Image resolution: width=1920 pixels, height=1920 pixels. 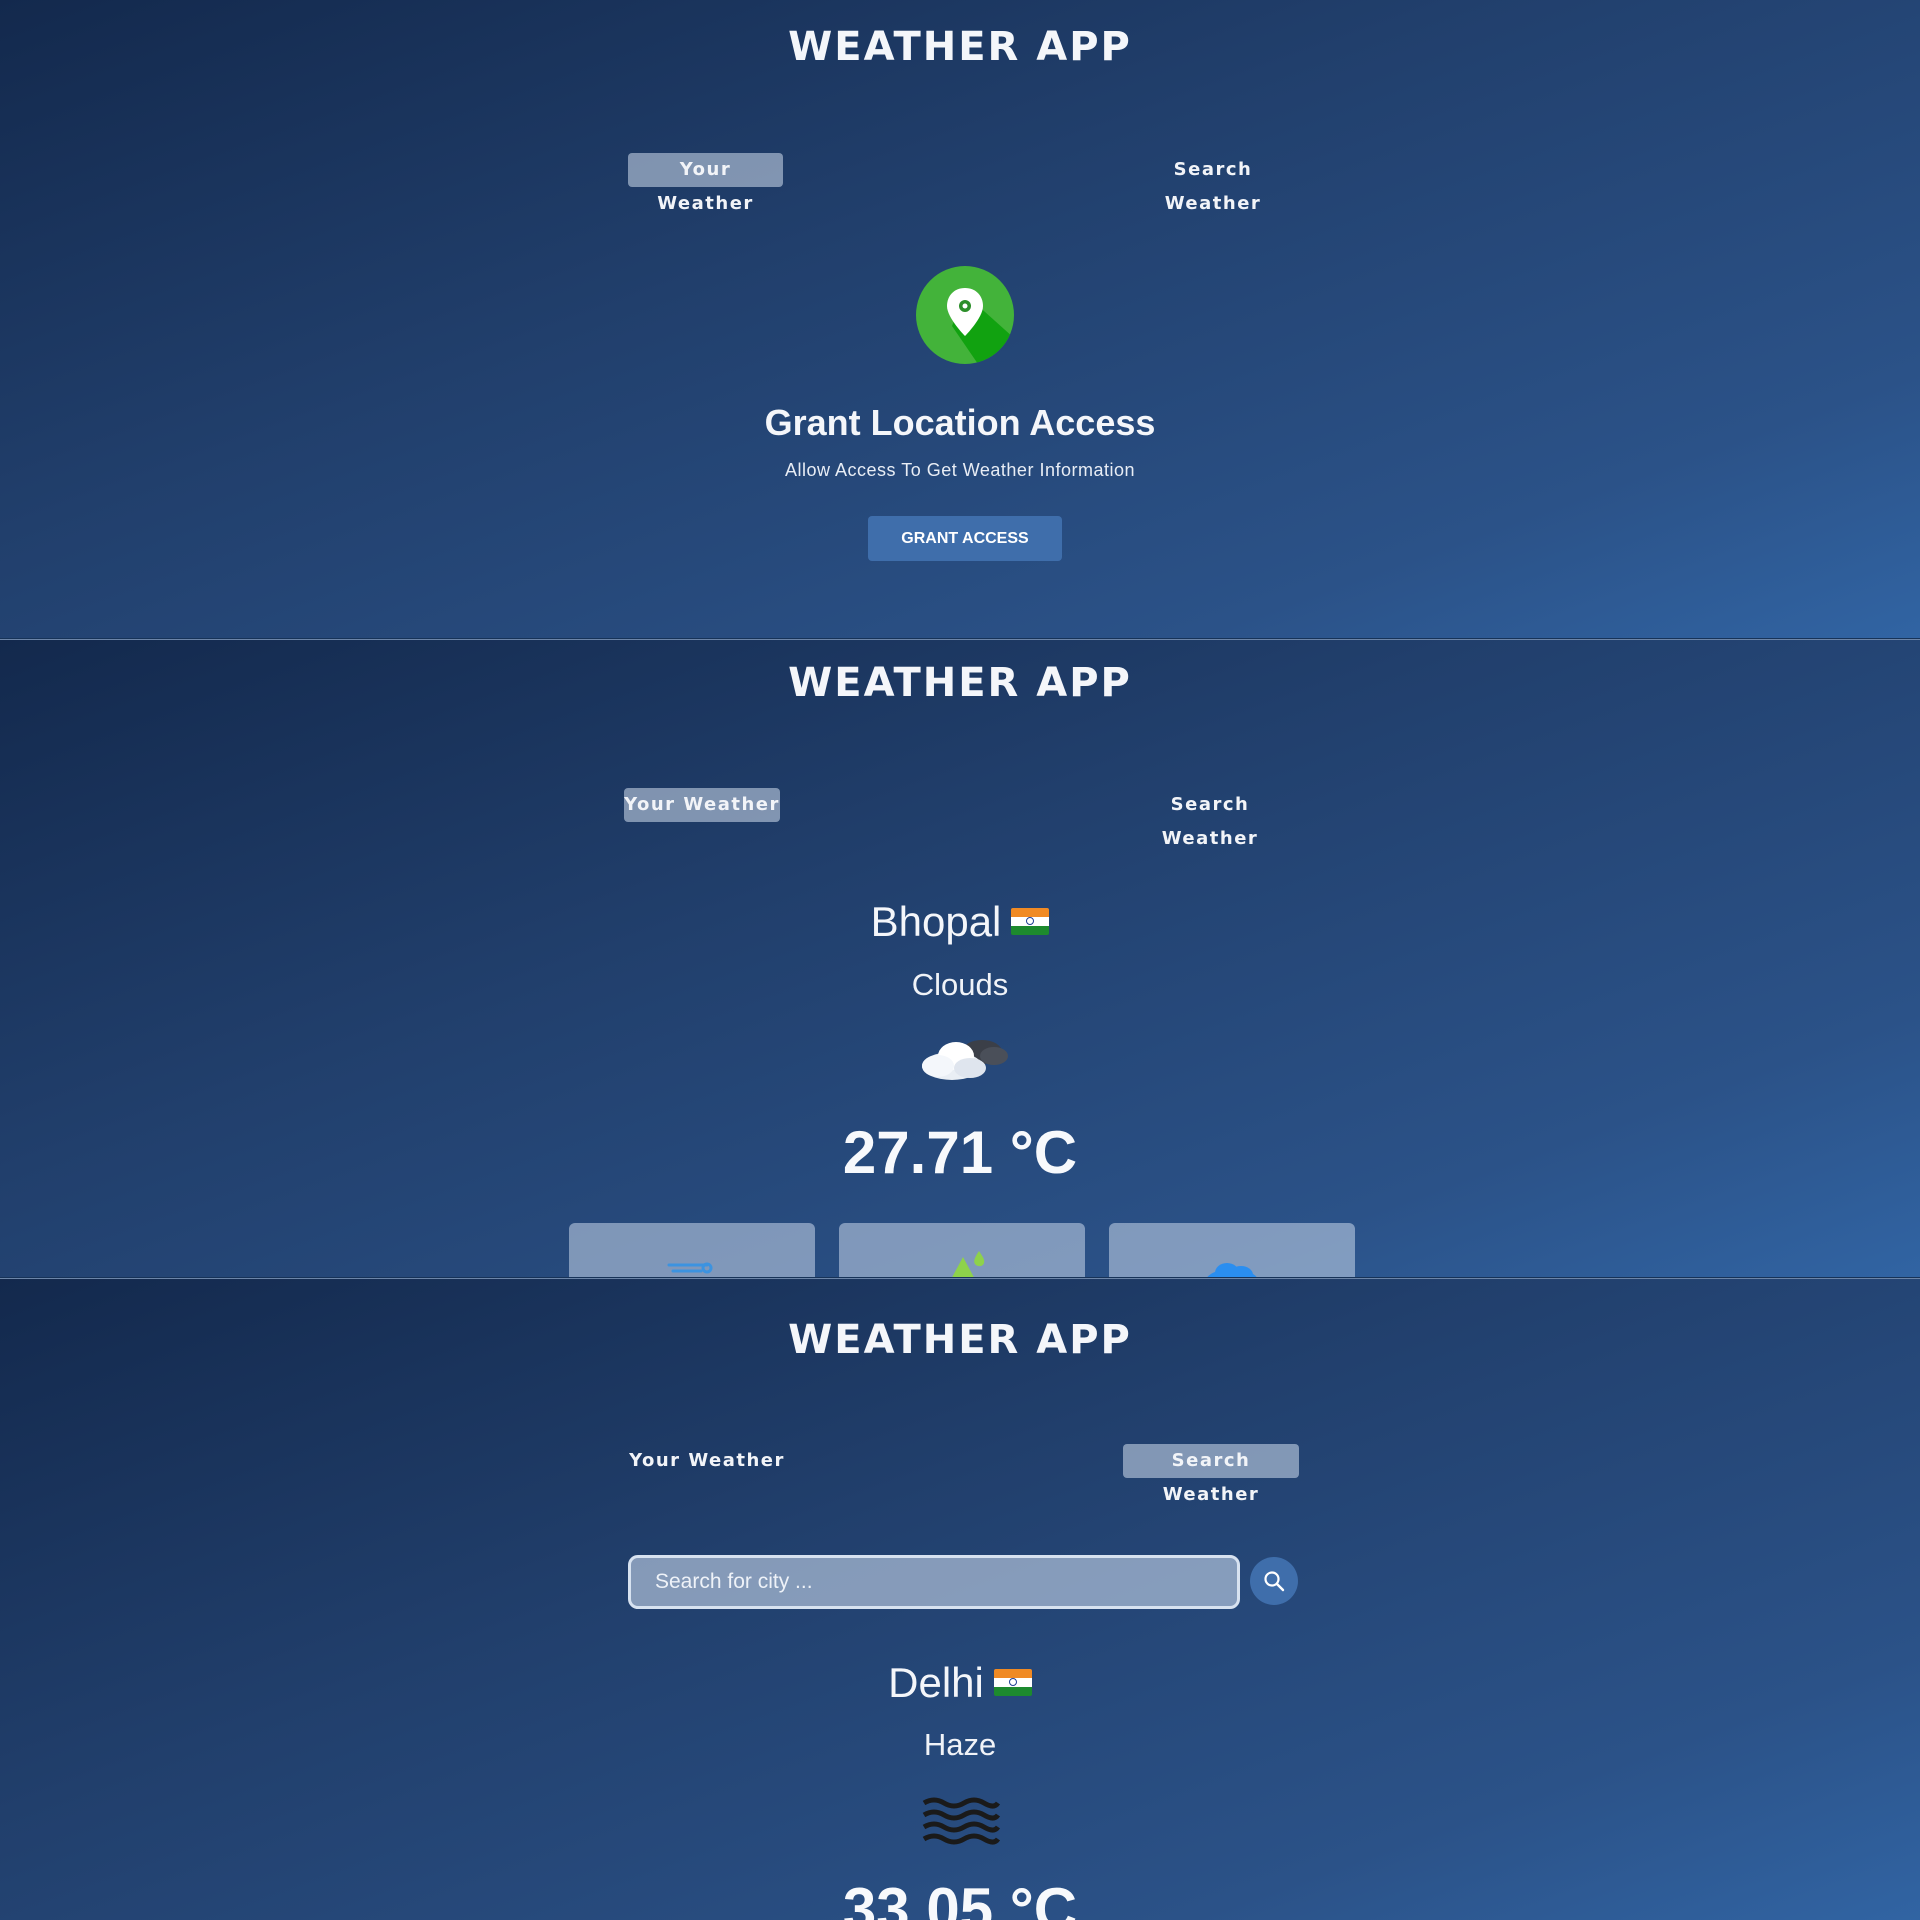 What do you see at coordinates (936, 921) in the screenshot?
I see `city-name: Bhopal` at bounding box center [936, 921].